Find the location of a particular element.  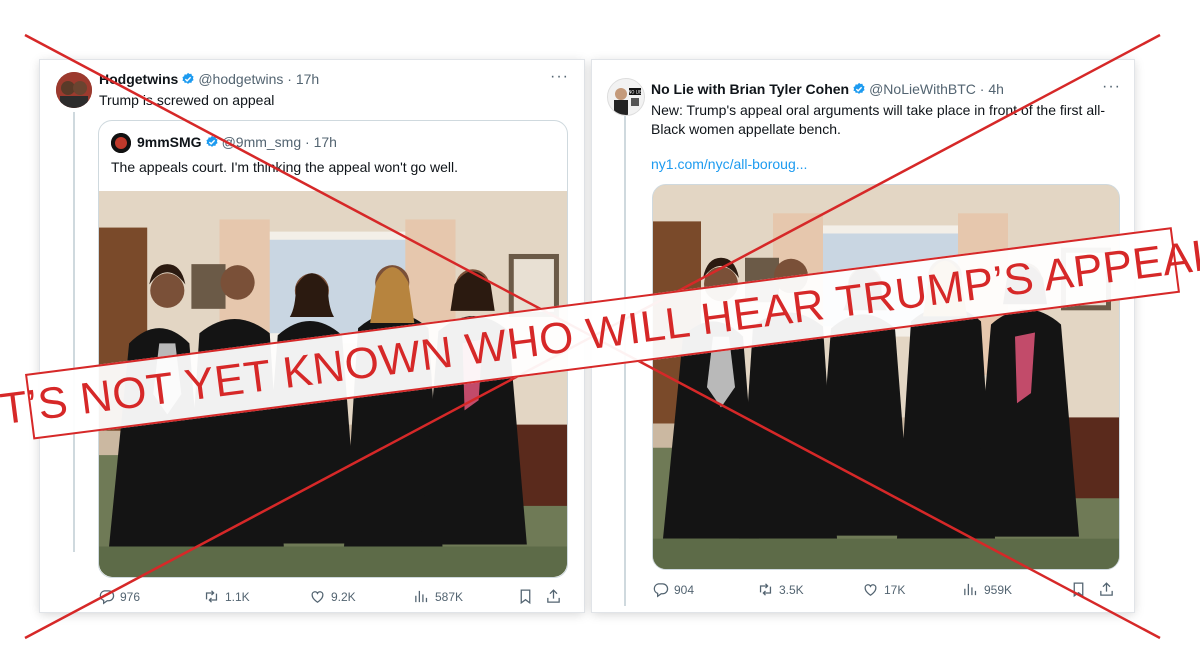

quote-avatar is located at coordinates (121, 143).